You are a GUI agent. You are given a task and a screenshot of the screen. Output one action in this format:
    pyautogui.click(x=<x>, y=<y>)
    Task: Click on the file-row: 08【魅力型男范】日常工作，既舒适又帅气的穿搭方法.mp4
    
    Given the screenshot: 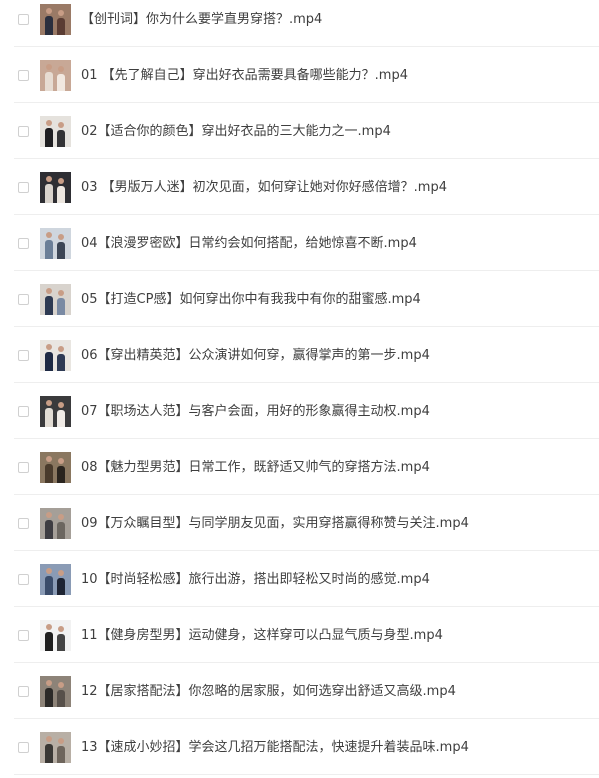 What is the action you would take?
    pyautogui.click(x=299, y=467)
    